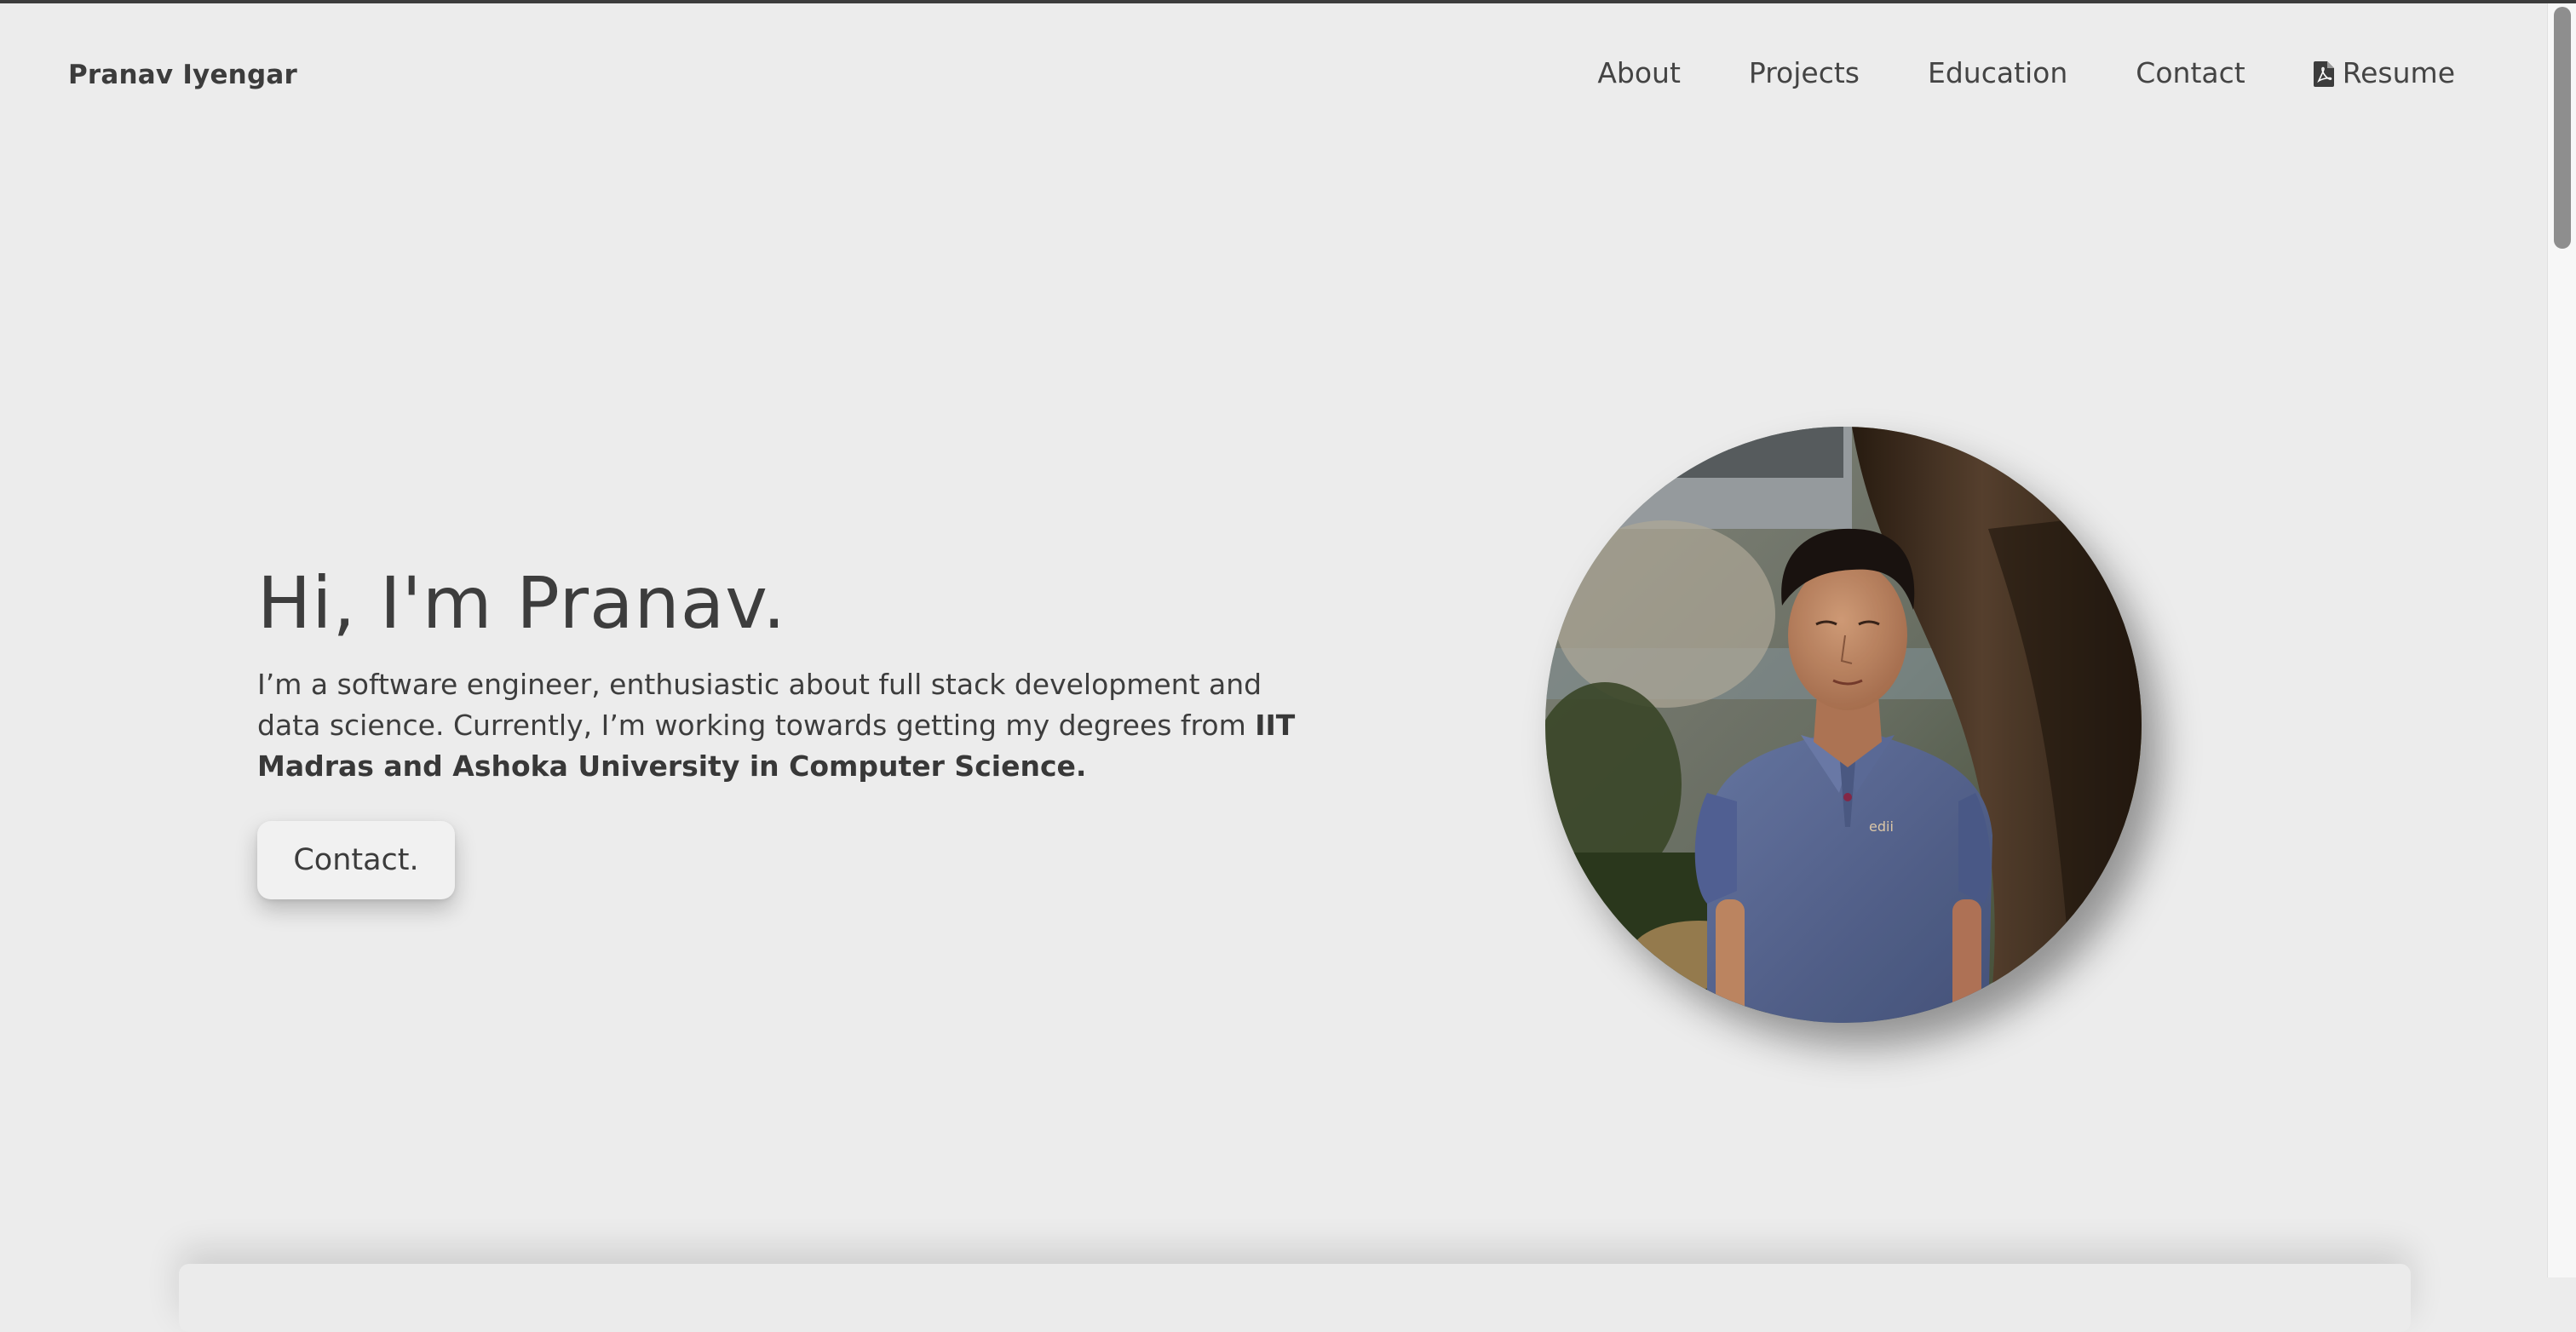 Image resolution: width=2576 pixels, height=1332 pixels. Describe the element at coordinates (522, 603) in the screenshot. I see `hero-title: Hi, I'm Pranav.` at that location.